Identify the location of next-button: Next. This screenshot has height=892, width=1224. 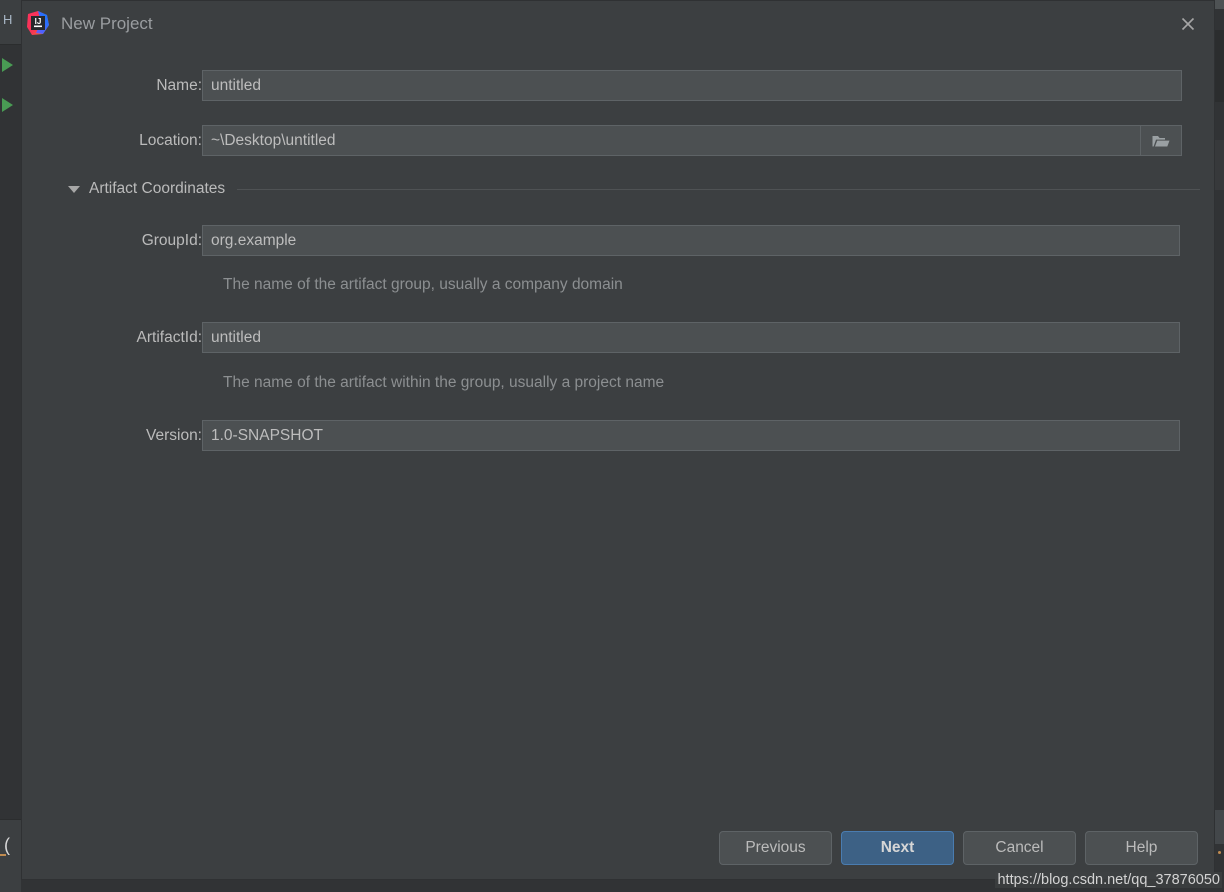
(897, 848).